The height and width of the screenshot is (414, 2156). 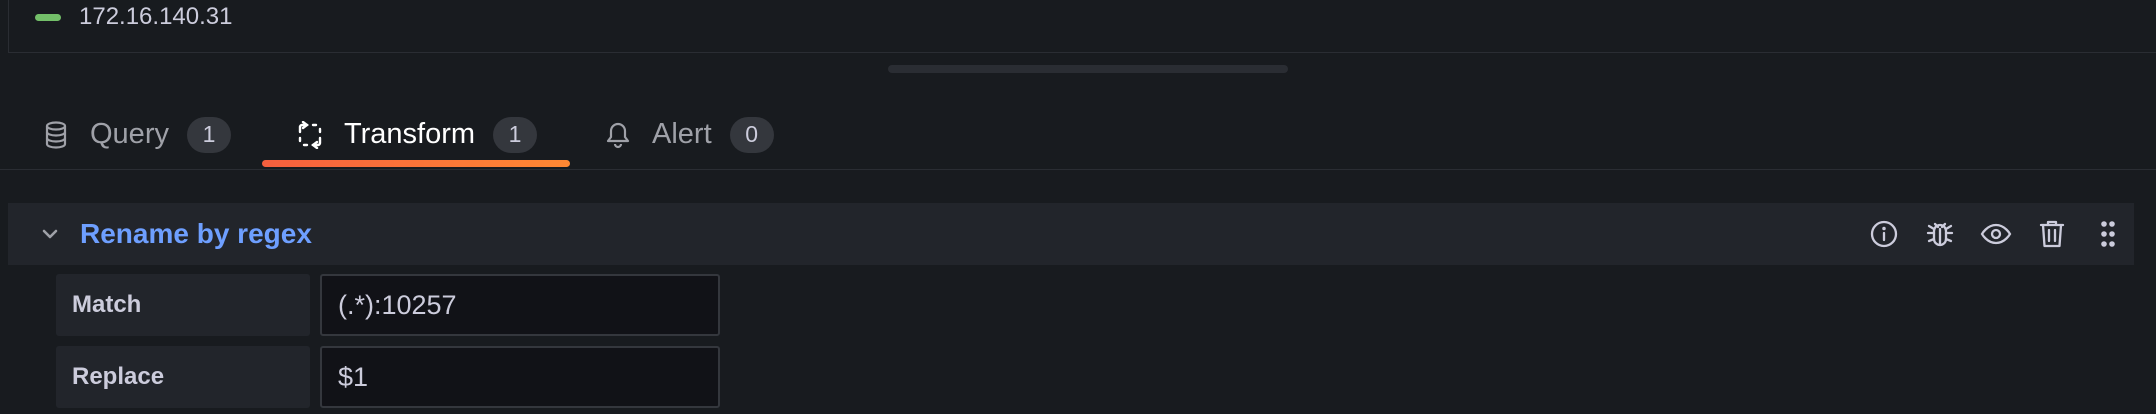 I want to click on transform-icon, so click(x=310, y=134).